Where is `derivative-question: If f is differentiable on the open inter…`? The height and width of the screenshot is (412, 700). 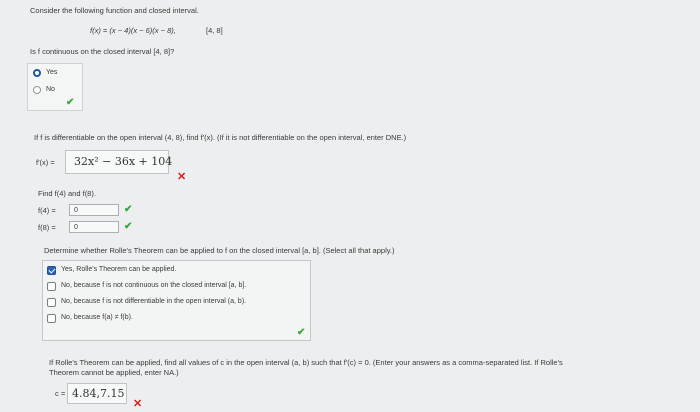 derivative-question: If f is differentiable on the open inter… is located at coordinates (220, 137).